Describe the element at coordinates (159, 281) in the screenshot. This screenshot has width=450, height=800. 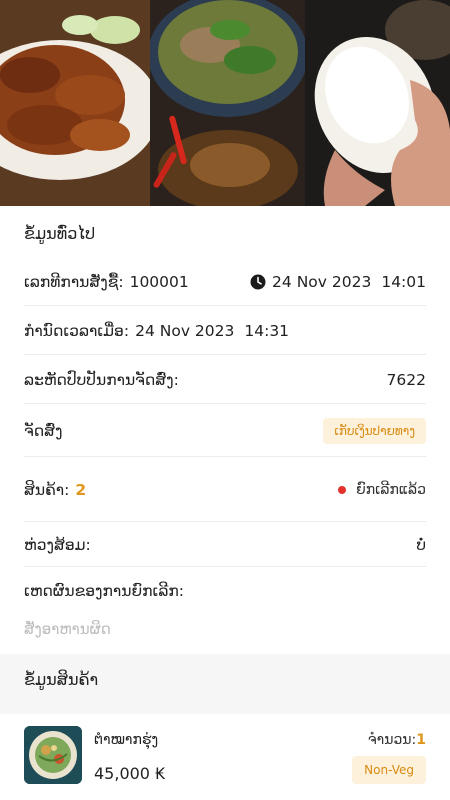
I see `order-number-value: 100001` at that location.